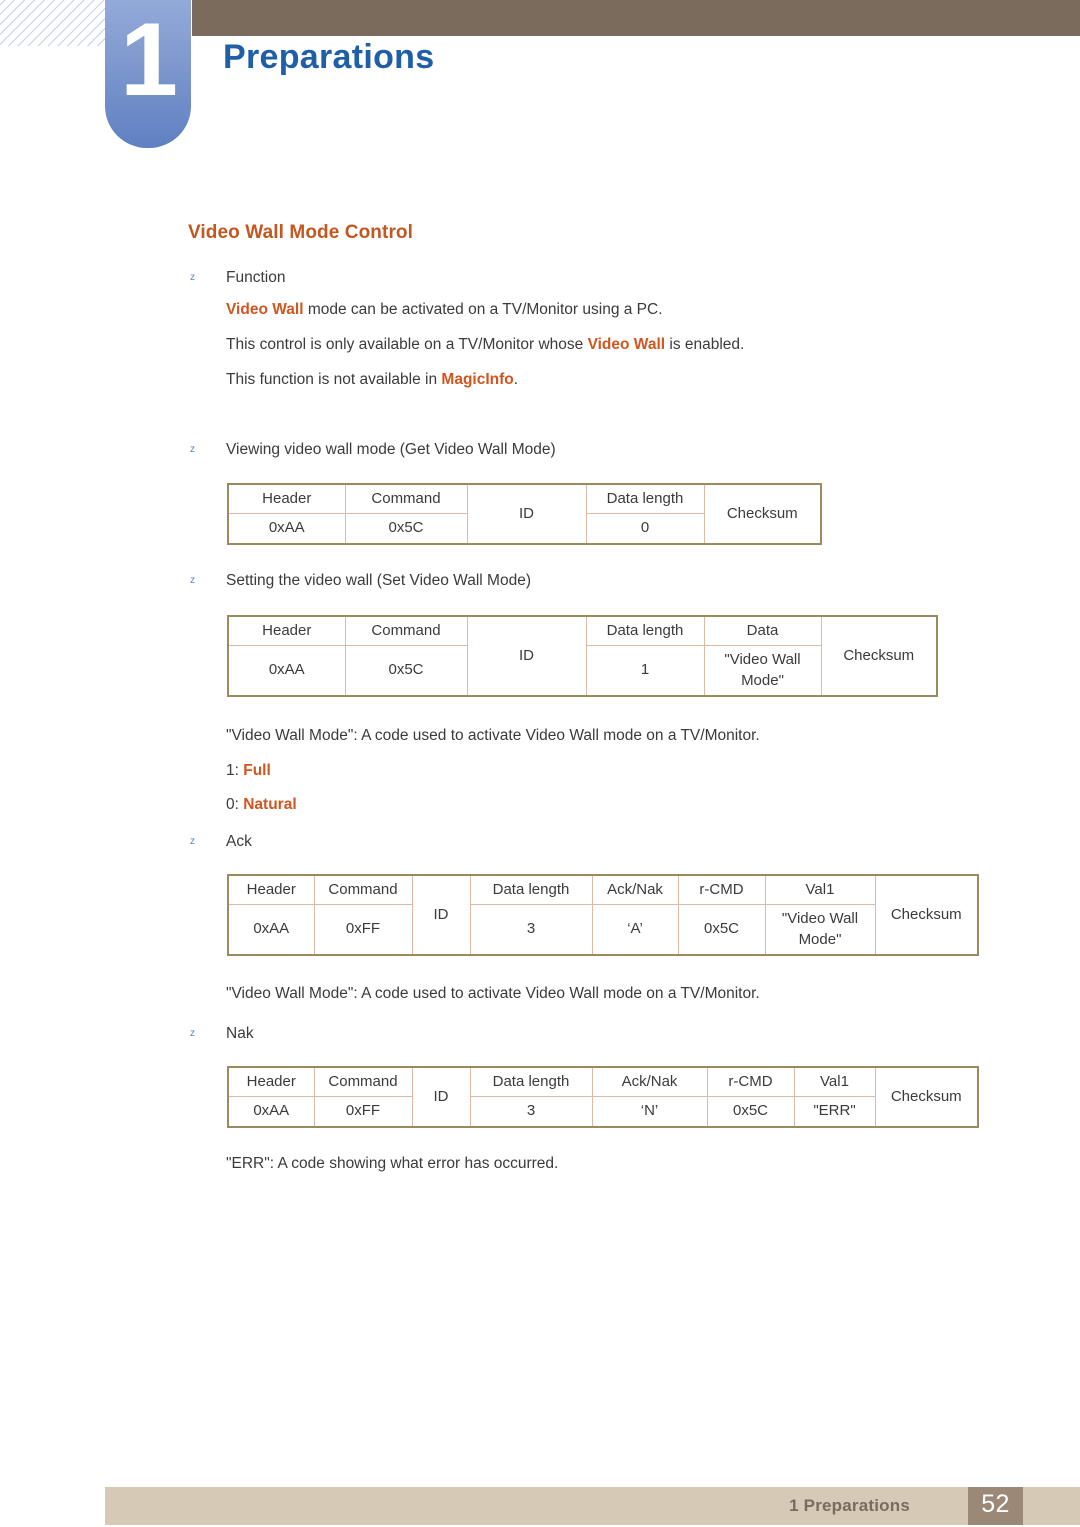 The width and height of the screenshot is (1080, 1527). Describe the element at coordinates (54, 23) in the screenshot. I see `decorative-hatch-pattern` at that location.